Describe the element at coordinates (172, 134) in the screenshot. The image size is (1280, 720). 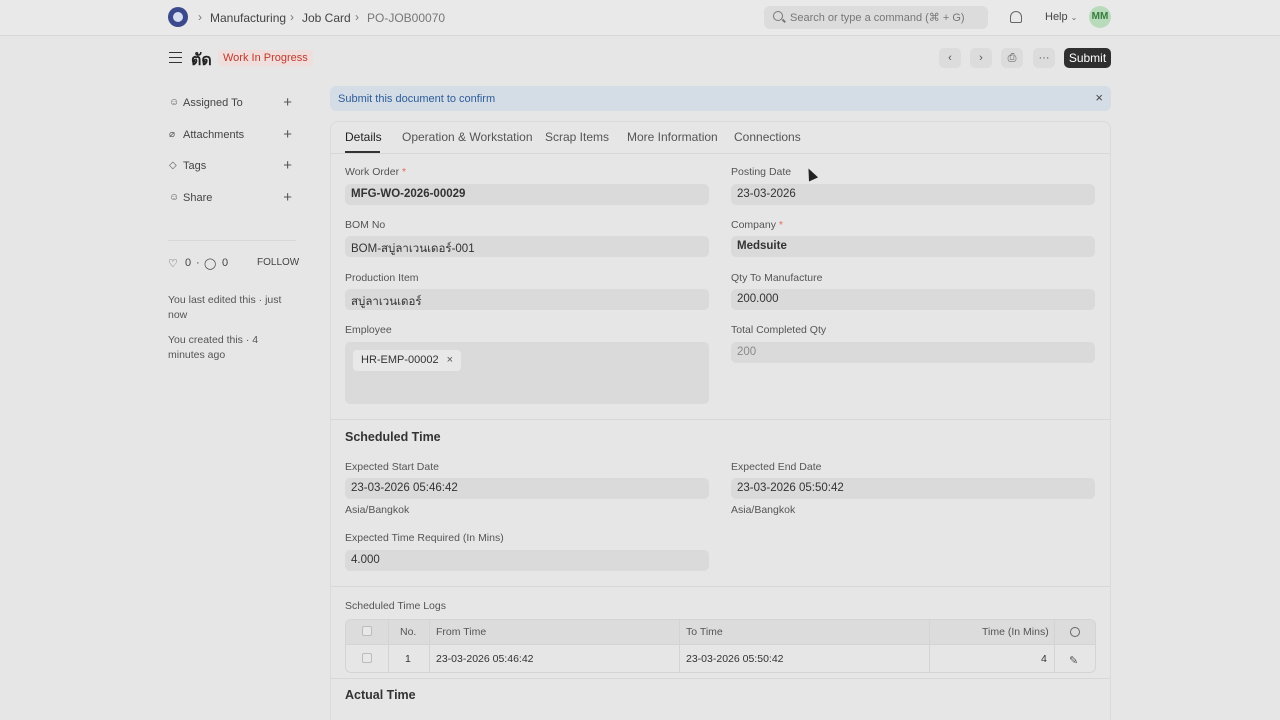
I see `paperclip-icon: ⌀` at that location.